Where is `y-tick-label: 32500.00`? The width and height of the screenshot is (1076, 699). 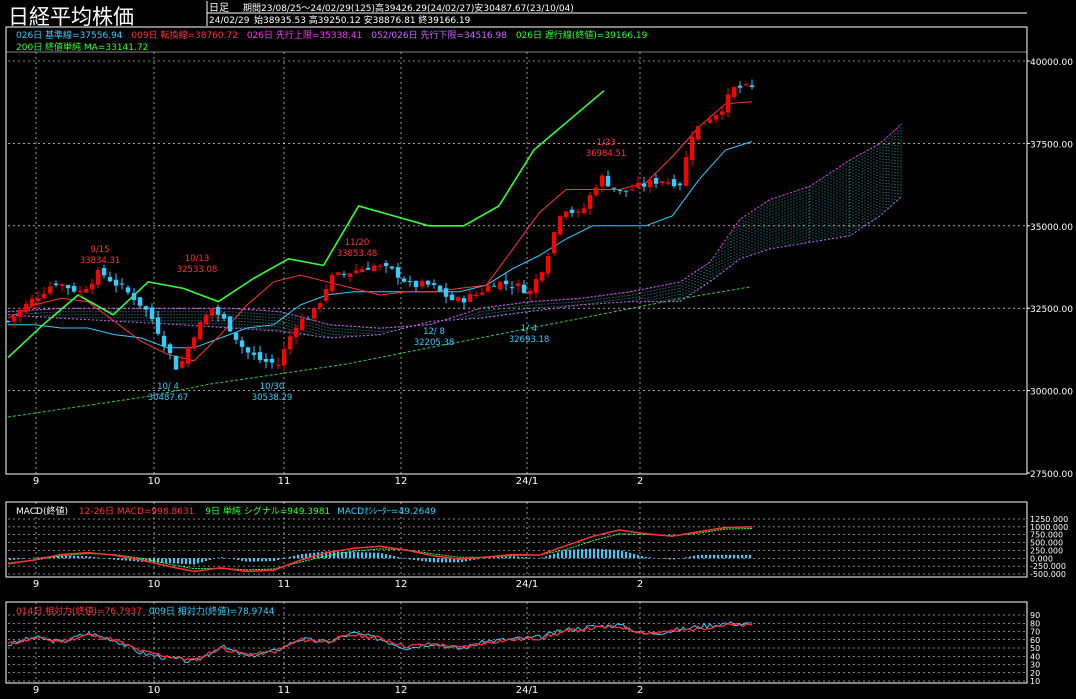 y-tick-label: 32500.00 is located at coordinates (1051, 310).